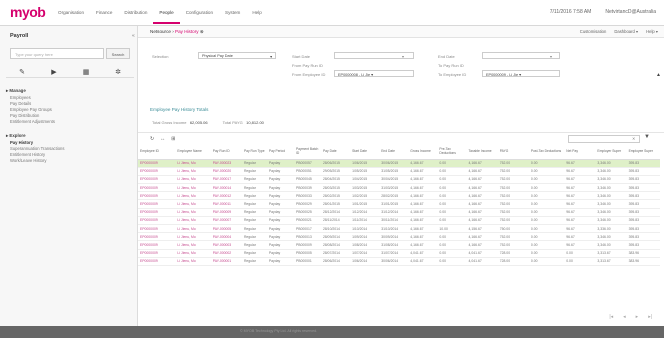 The width and height of the screenshot is (664, 338). I want to click on close-tab-icon: ⊗, so click(202, 31).